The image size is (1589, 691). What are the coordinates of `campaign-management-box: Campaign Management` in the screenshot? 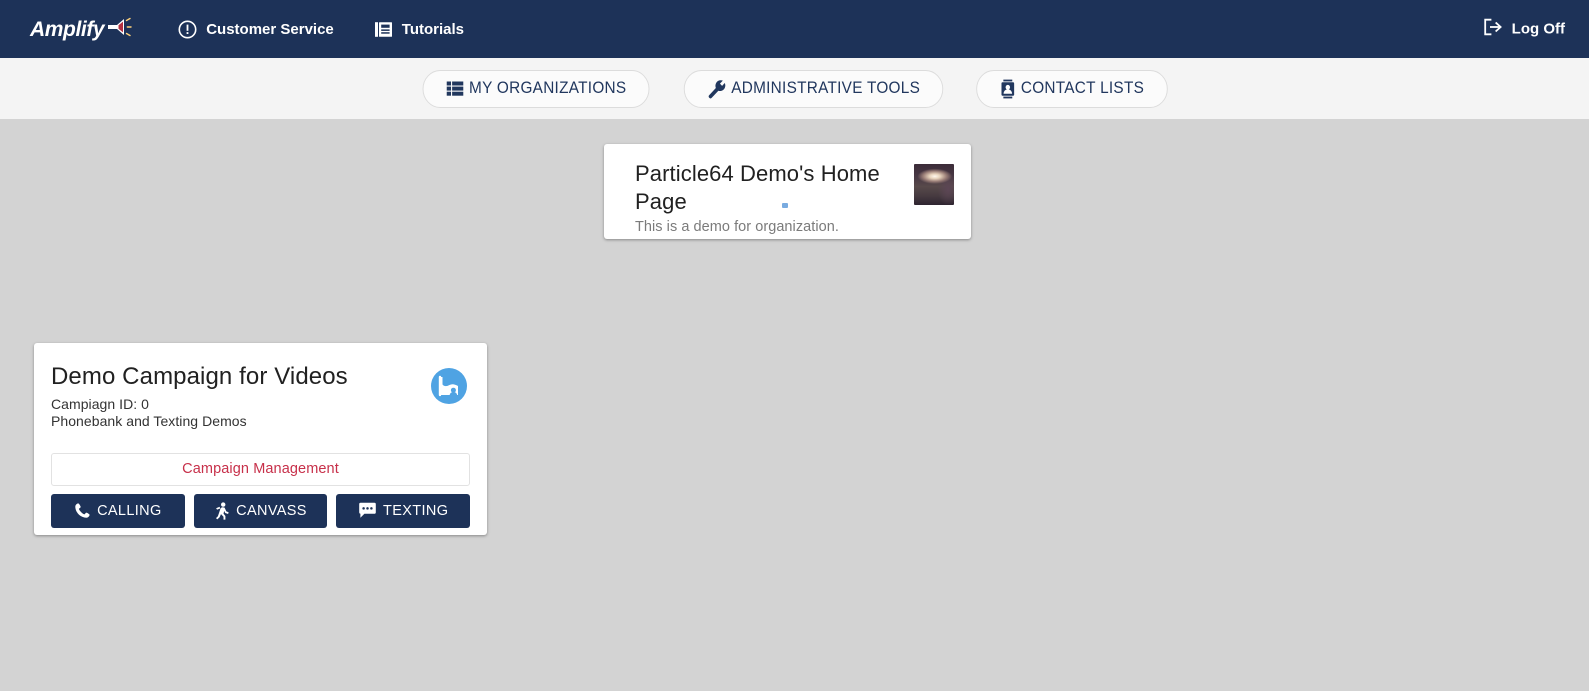 It's located at (260, 469).